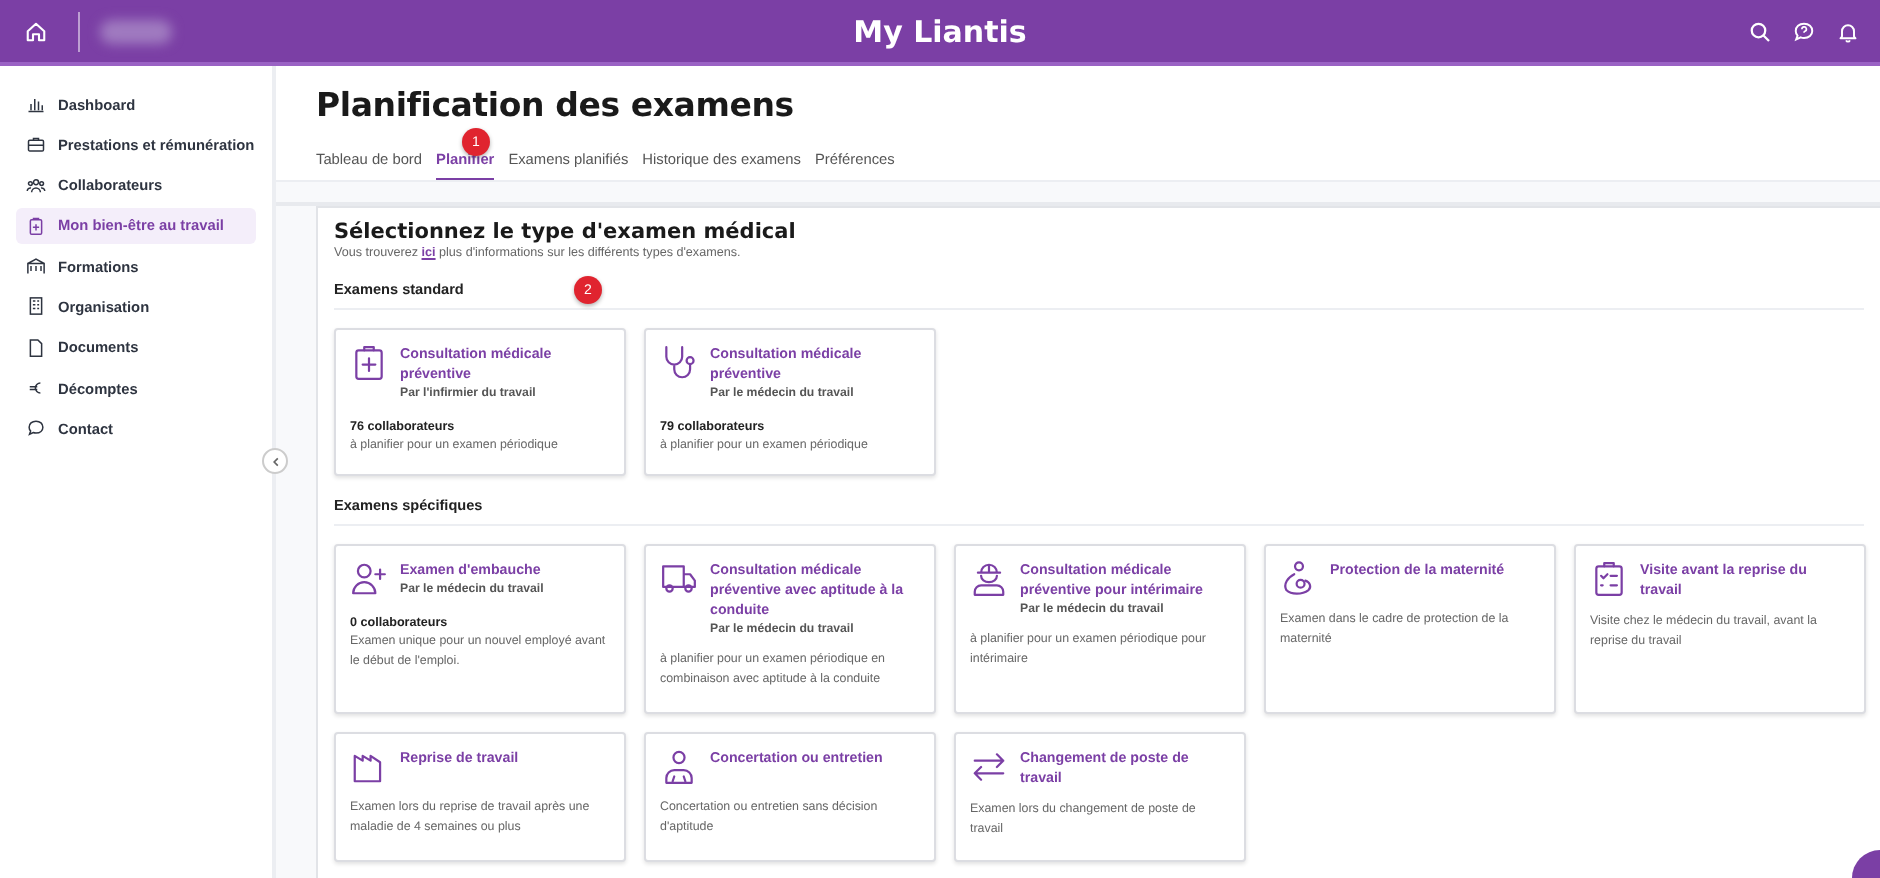  Describe the element at coordinates (679, 579) in the screenshot. I see `truck-icon` at that location.